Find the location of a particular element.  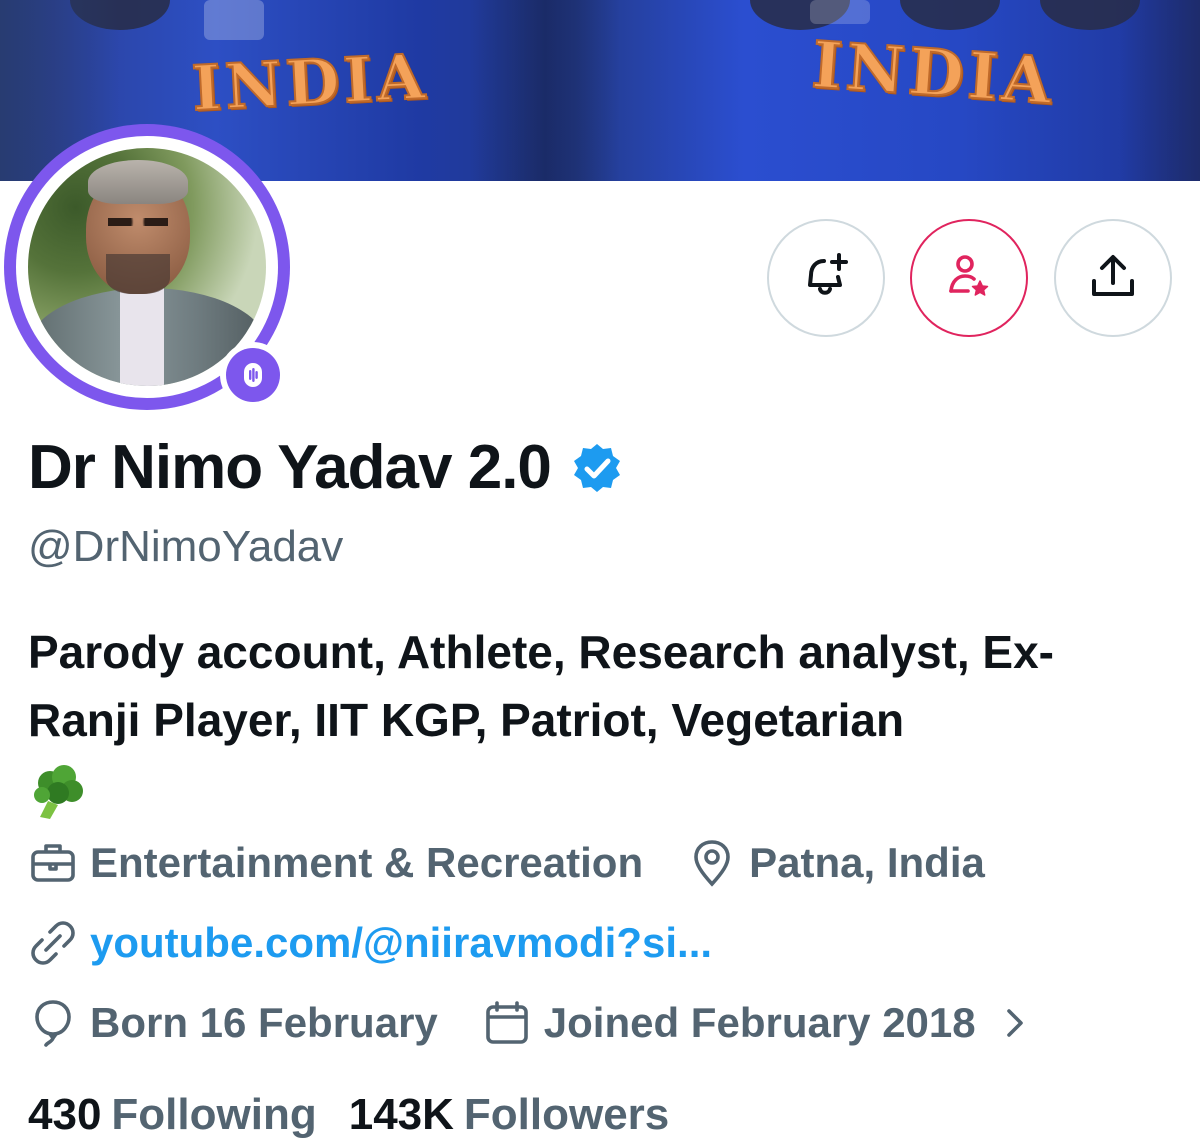

birthday: Born 16 February is located at coordinates (233, 1023).